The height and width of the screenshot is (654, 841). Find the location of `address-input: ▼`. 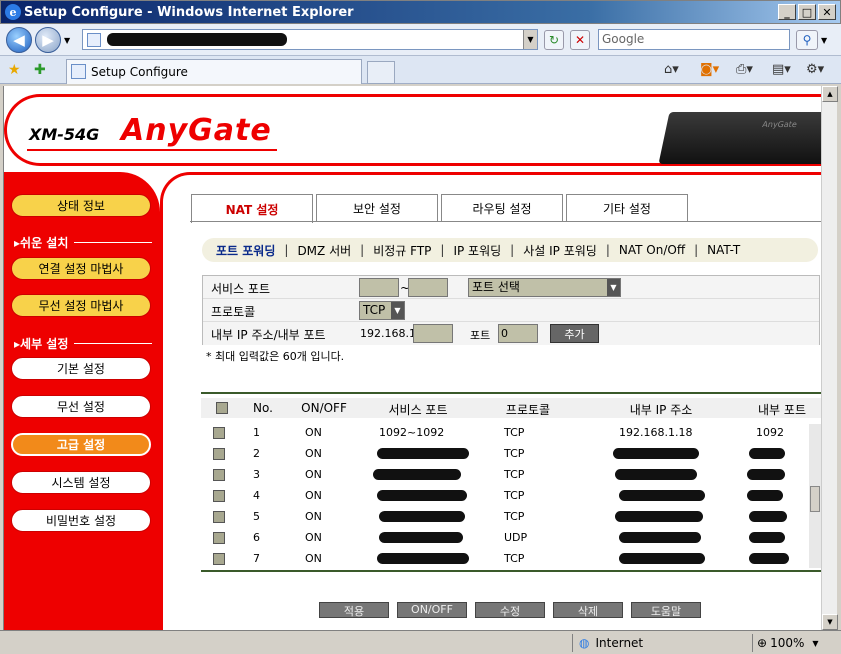

address-input: ▼ is located at coordinates (310, 39).